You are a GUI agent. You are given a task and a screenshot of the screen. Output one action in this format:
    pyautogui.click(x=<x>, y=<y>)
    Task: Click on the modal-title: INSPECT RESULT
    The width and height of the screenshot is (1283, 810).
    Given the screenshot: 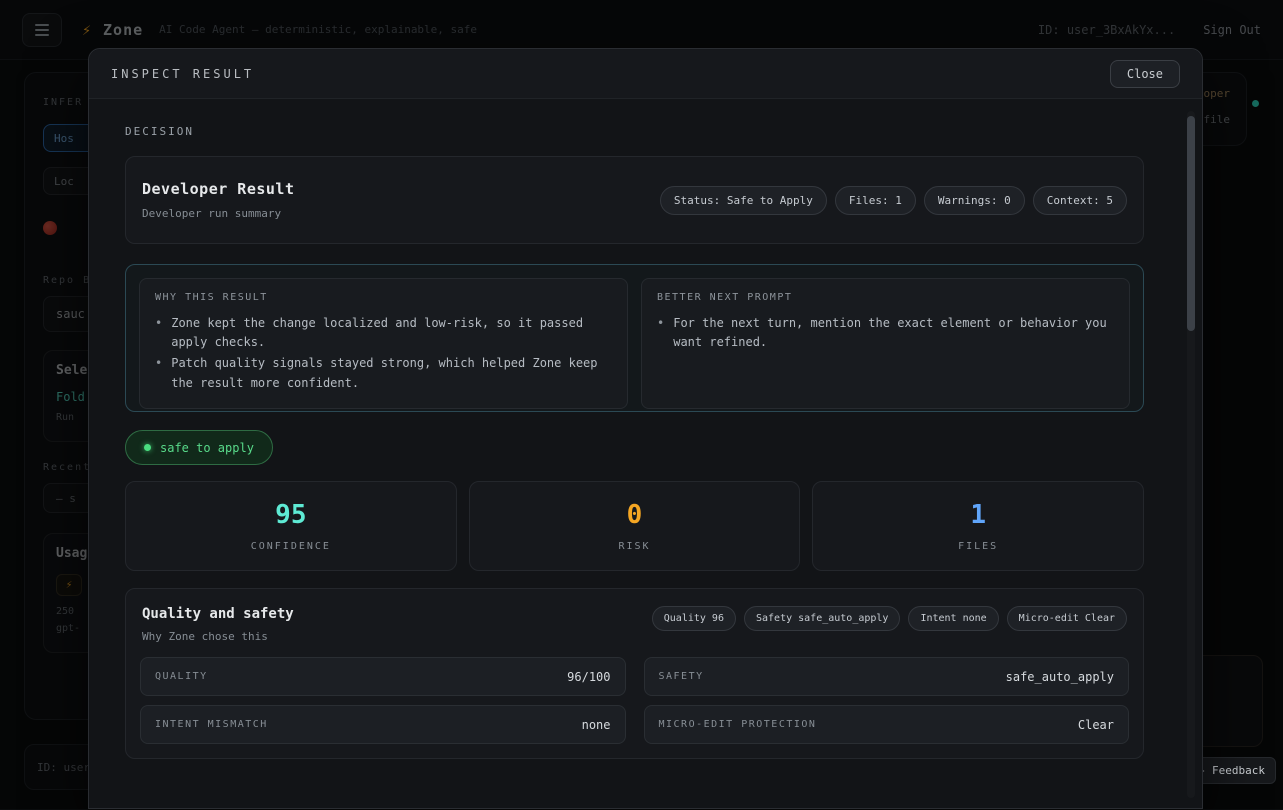 What is the action you would take?
    pyautogui.click(x=183, y=73)
    